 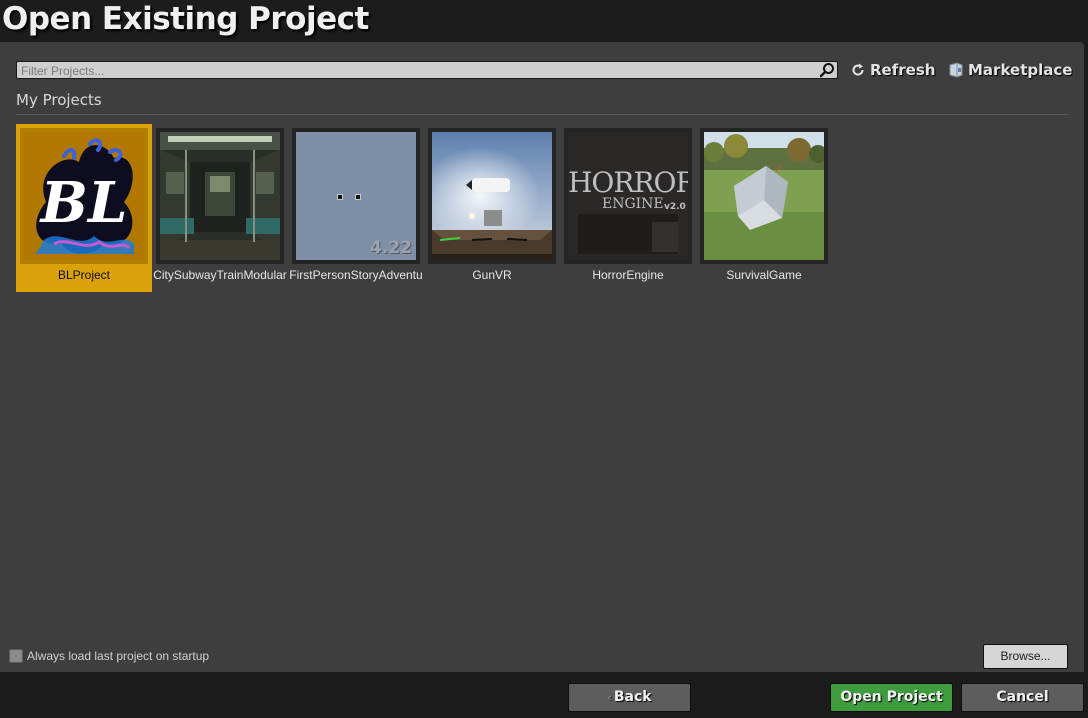 I want to click on survival-scene-image, so click(x=764, y=196).